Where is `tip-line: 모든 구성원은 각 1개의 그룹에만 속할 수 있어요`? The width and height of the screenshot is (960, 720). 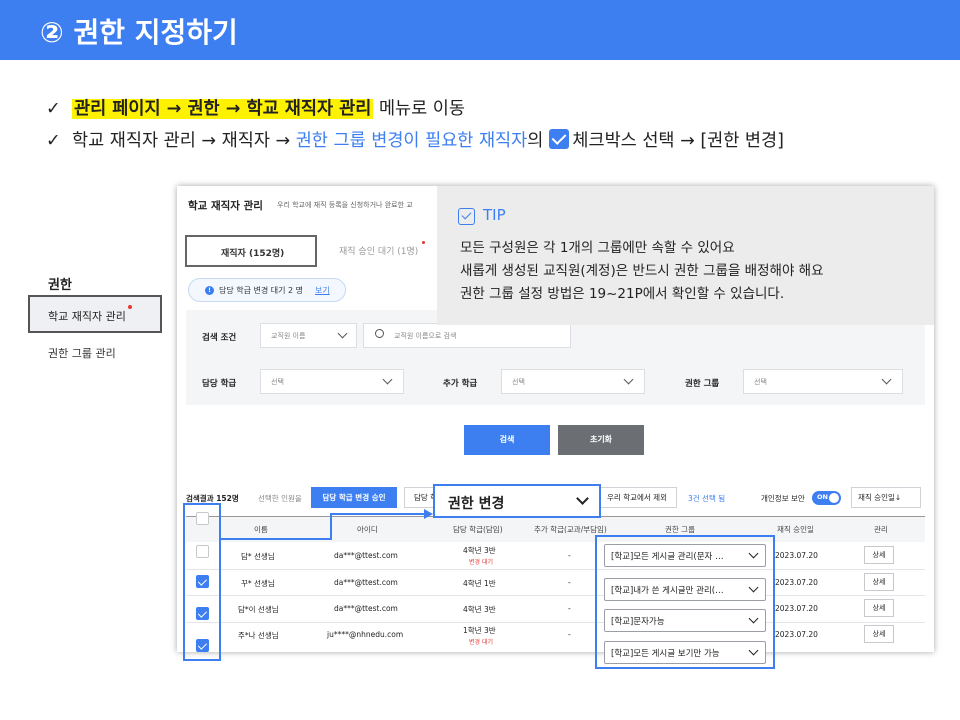
tip-line: 모든 구성원은 각 1개의 그룹에만 속할 수 있어요 is located at coordinates (597, 248).